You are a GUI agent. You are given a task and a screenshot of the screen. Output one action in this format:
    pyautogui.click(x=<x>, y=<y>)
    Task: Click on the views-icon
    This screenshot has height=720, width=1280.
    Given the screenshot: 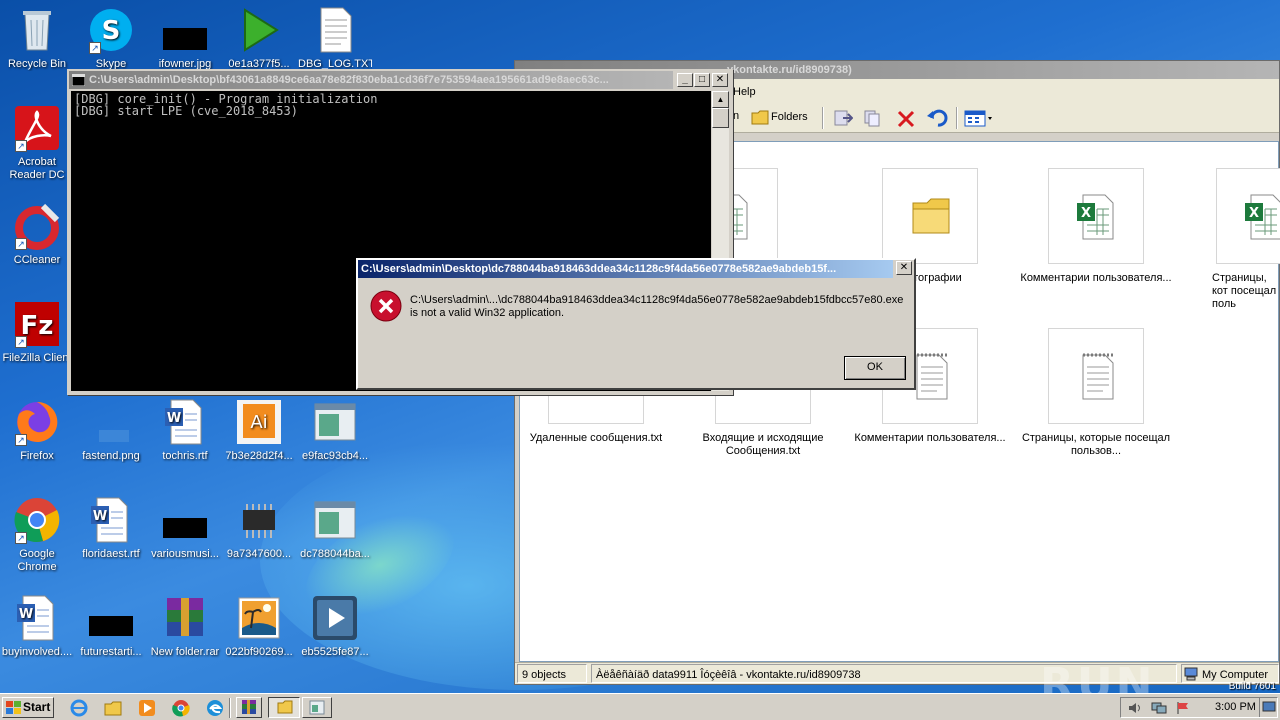 What is the action you would take?
    pyautogui.click(x=979, y=118)
    